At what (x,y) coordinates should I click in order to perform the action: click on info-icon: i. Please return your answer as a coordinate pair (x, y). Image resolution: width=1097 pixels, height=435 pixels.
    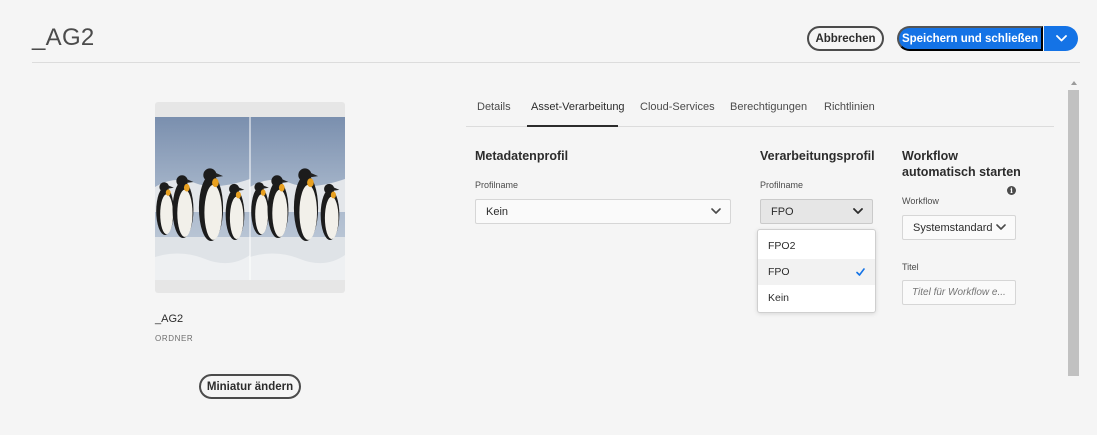
    Looking at the image, I should click on (1011, 190).